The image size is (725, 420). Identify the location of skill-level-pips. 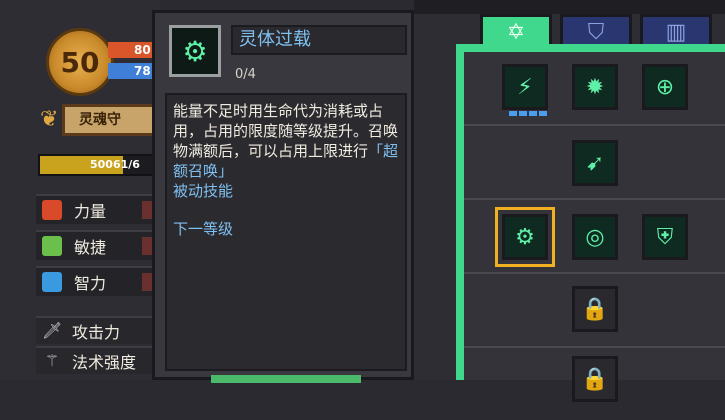
(528, 113).